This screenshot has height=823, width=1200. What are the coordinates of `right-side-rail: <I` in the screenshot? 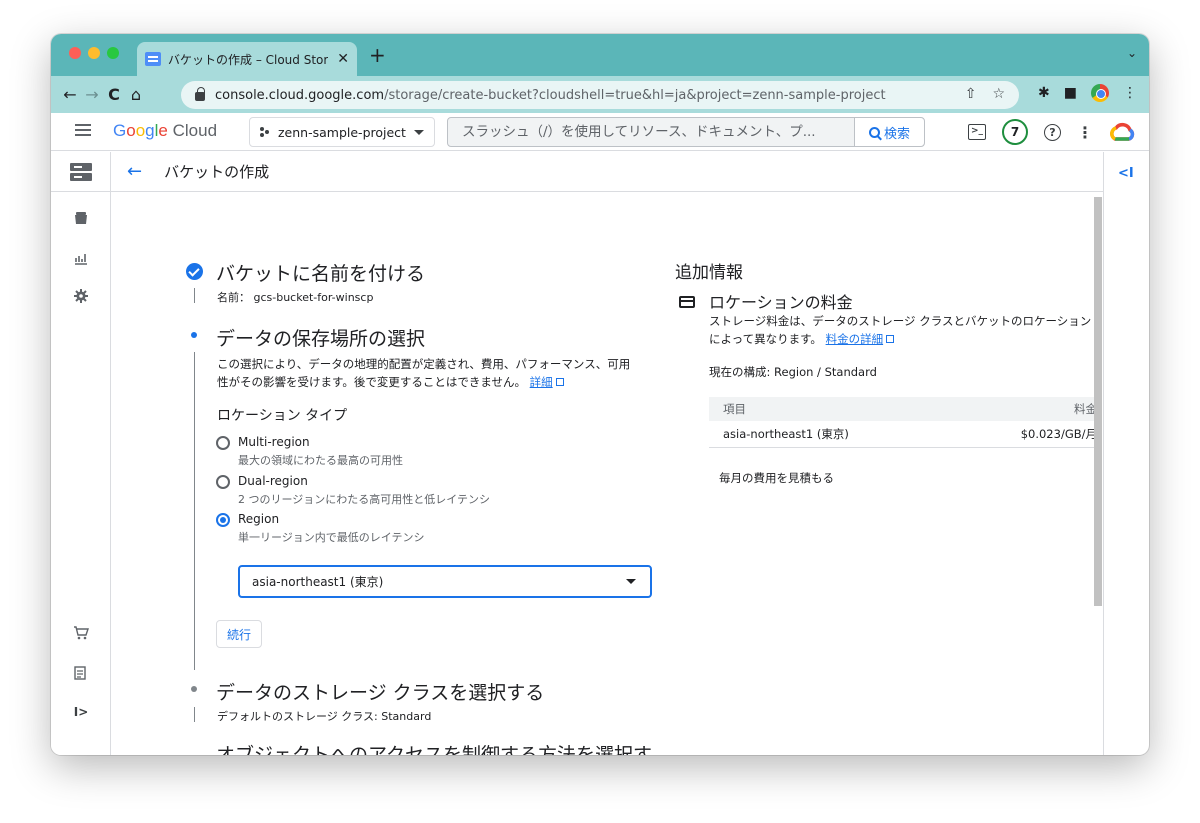 It's located at (1126, 453).